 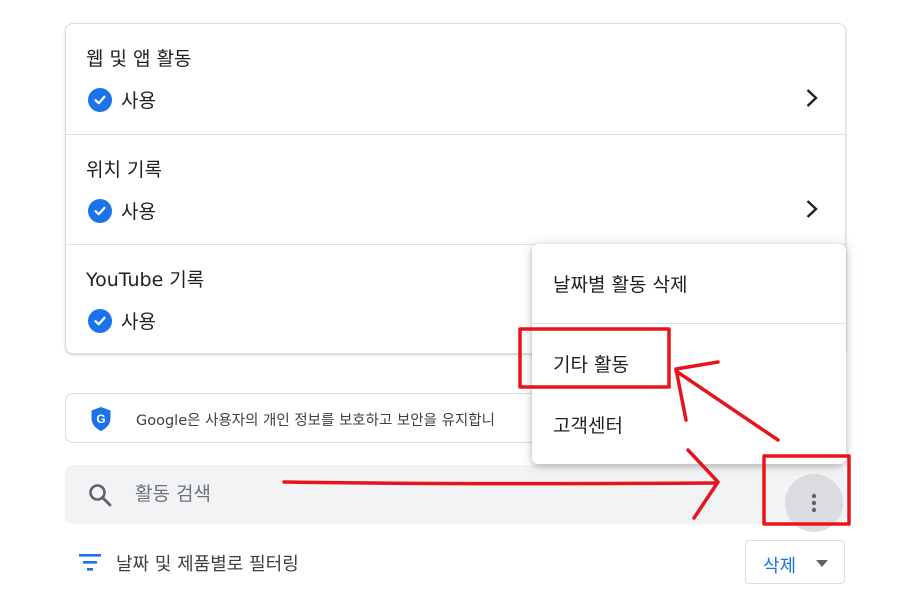 I want to click on svg-text: G, so click(x=100, y=419).